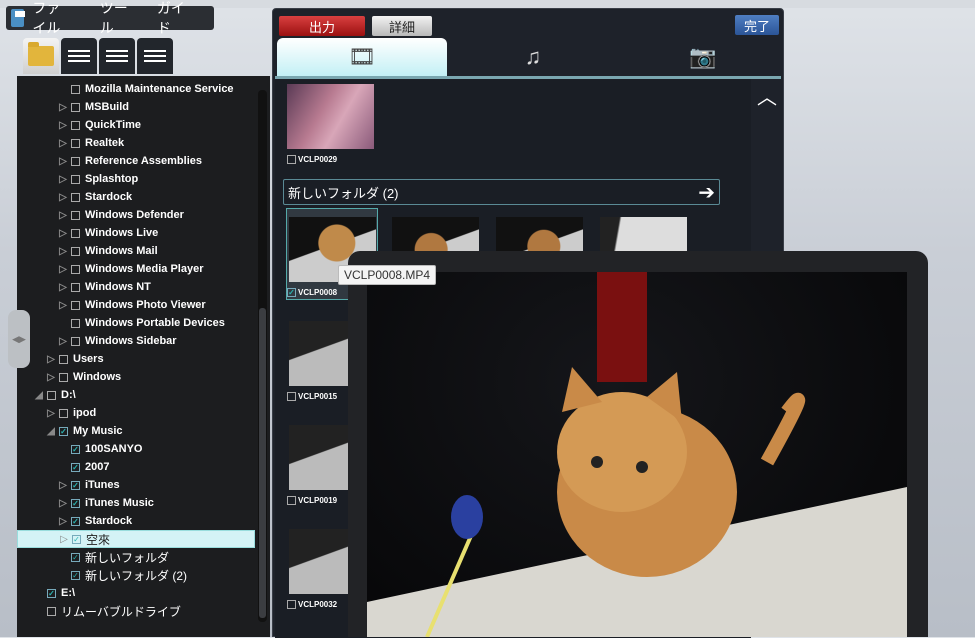  I want to click on details-button: 詳細, so click(402, 26).